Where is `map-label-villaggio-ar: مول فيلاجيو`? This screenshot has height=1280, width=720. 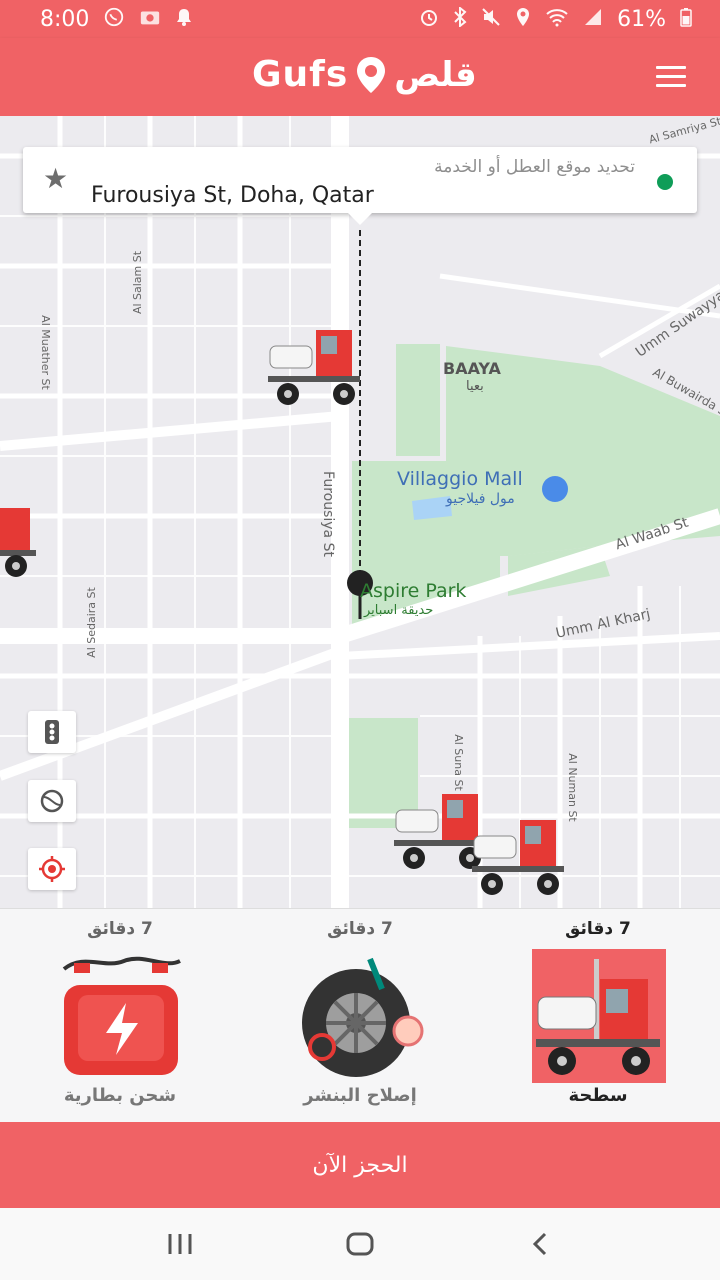
map-label-villaggio-ar: مول فيلاجيو is located at coordinates (480, 499).